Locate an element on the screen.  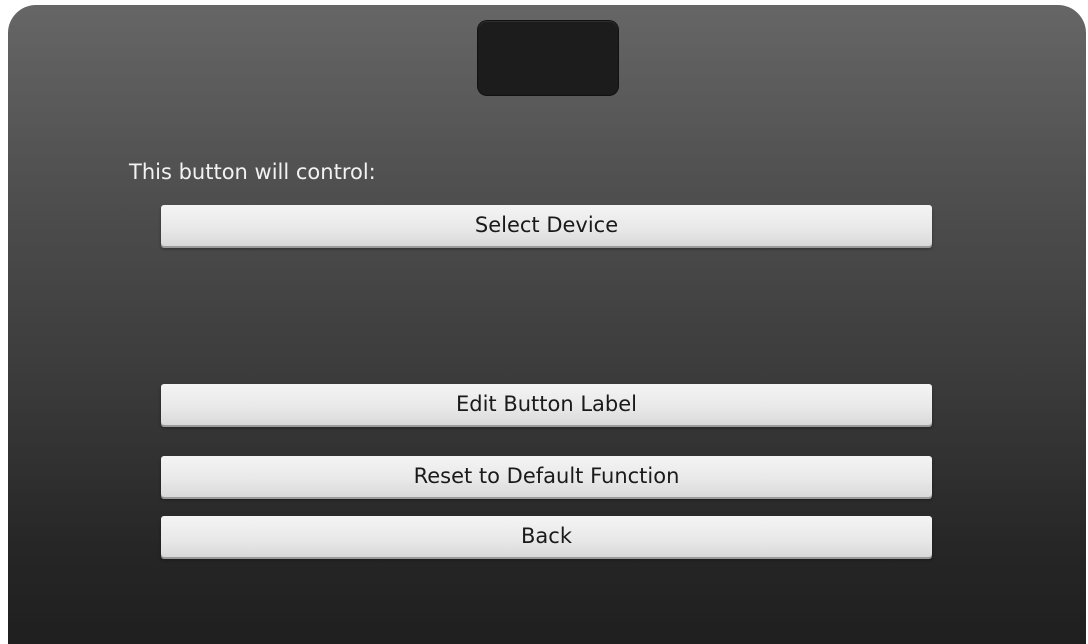
edit-button-label-text: Edit Button Label is located at coordinates (546, 404).